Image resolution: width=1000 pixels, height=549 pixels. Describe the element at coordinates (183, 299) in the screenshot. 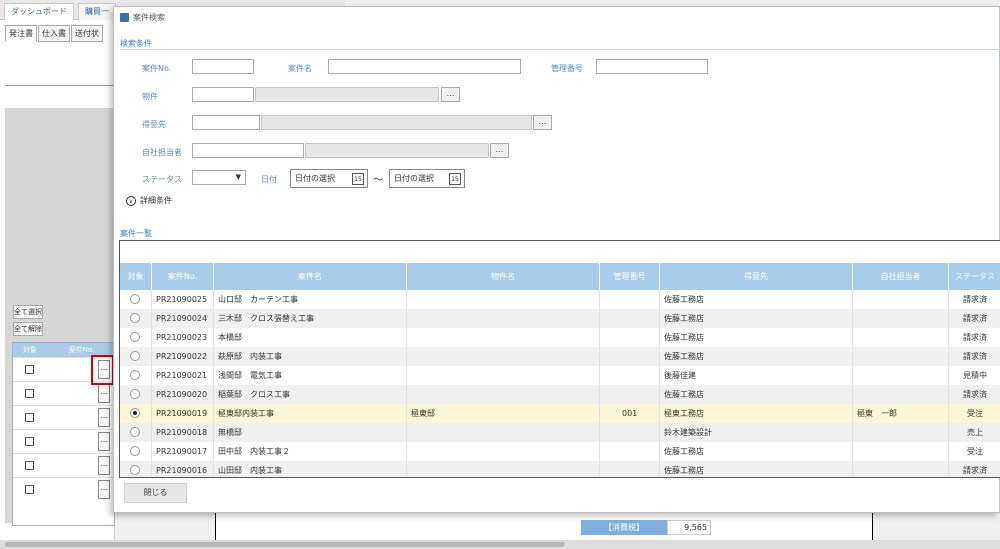

I see `row-case-no: PR21090025` at that location.